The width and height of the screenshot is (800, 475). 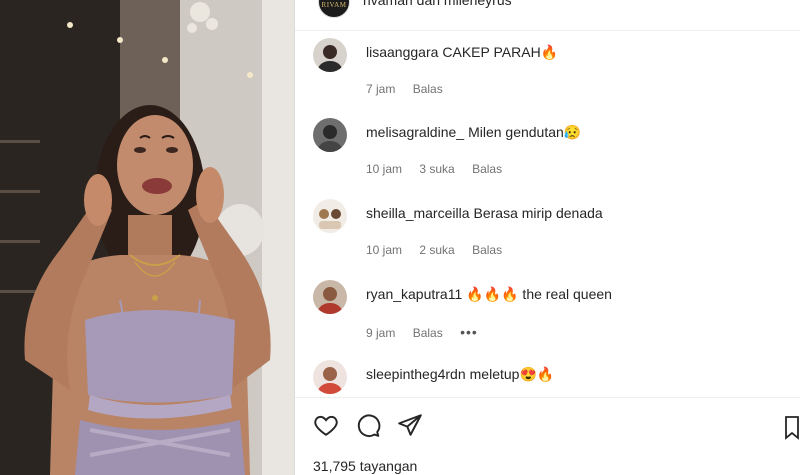 I want to click on avatar: RIVAM, so click(x=334, y=9).